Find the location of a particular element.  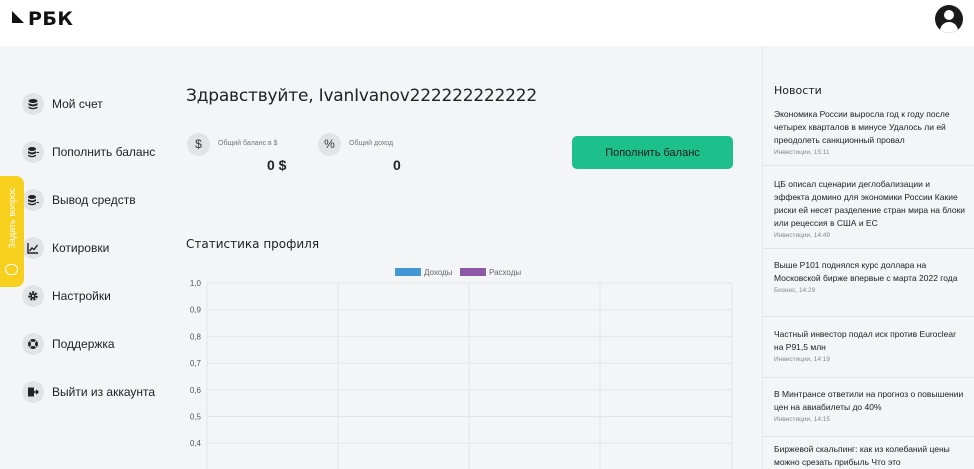

news-meta: Инвестиции, 15:11 is located at coordinates (802, 152).